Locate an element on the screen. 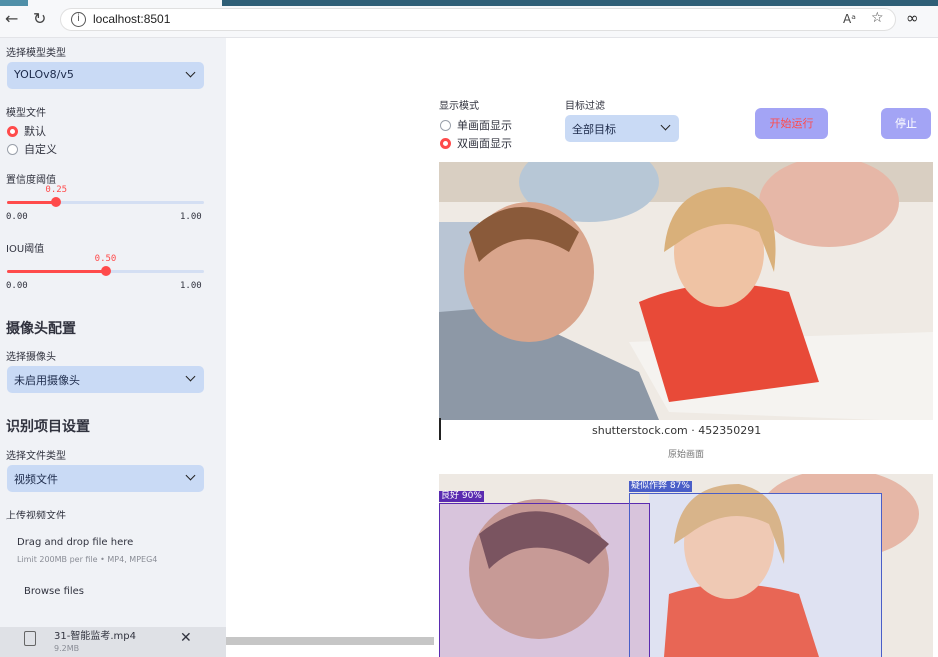 The image size is (938, 657). iou-slider is located at coordinates (105, 271).